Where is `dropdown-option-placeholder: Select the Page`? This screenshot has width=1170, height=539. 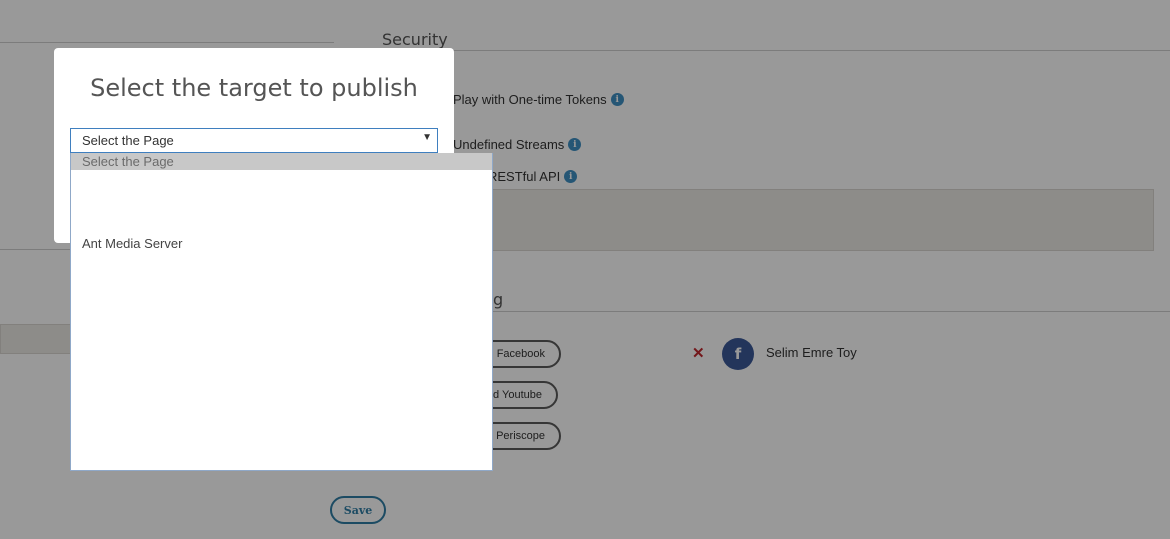
dropdown-option-placeholder: Select the Page is located at coordinates (281, 161).